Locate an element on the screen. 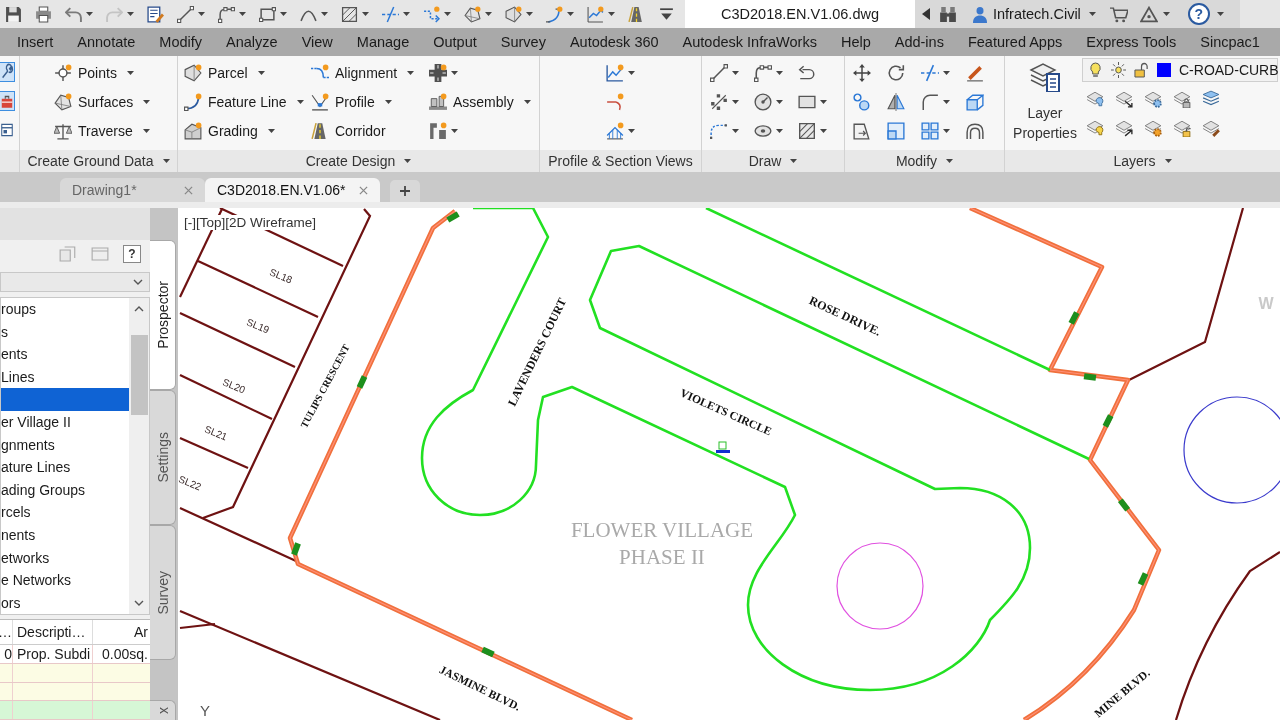 The height and width of the screenshot is (720, 1280). tree-item: gnments is located at coordinates (65, 445).